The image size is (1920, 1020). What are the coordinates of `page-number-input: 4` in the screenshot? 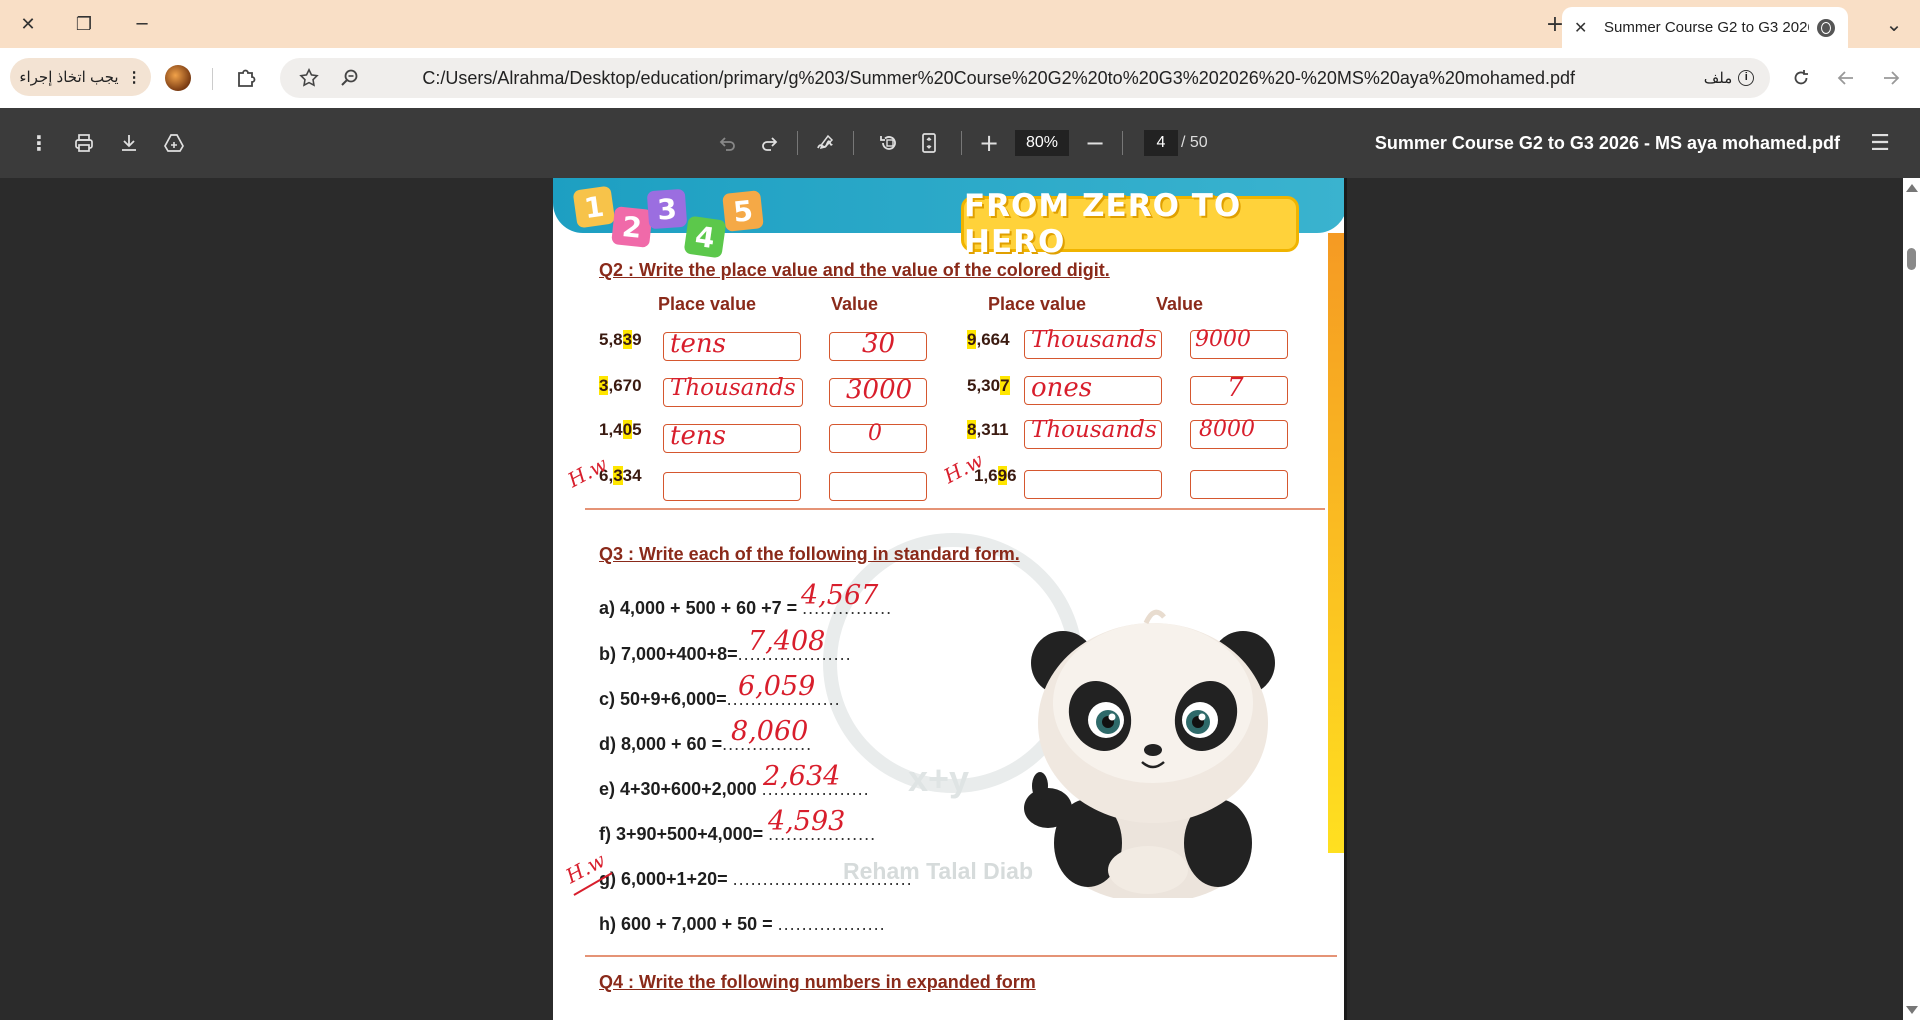 It's located at (1161, 143).